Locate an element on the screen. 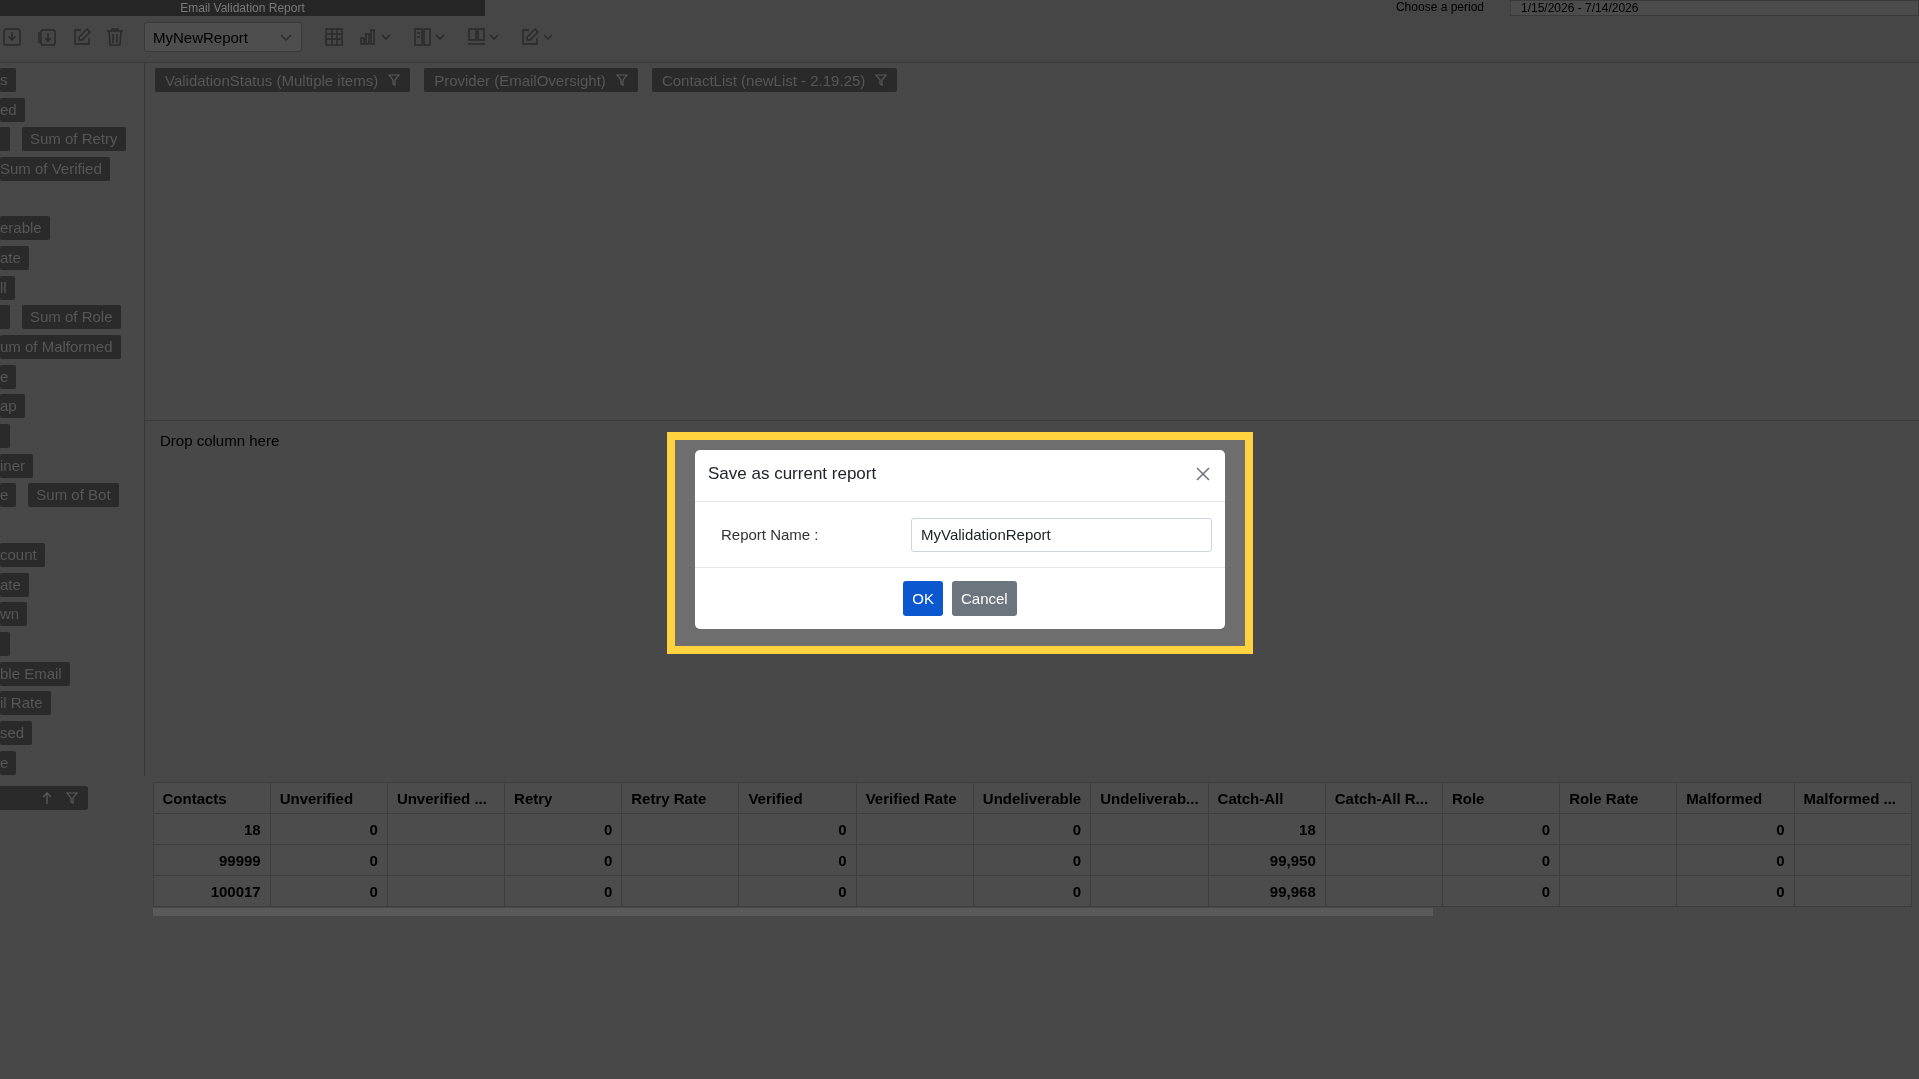 The height and width of the screenshot is (1079, 1919). column-header: Role is located at coordinates (1501, 798).